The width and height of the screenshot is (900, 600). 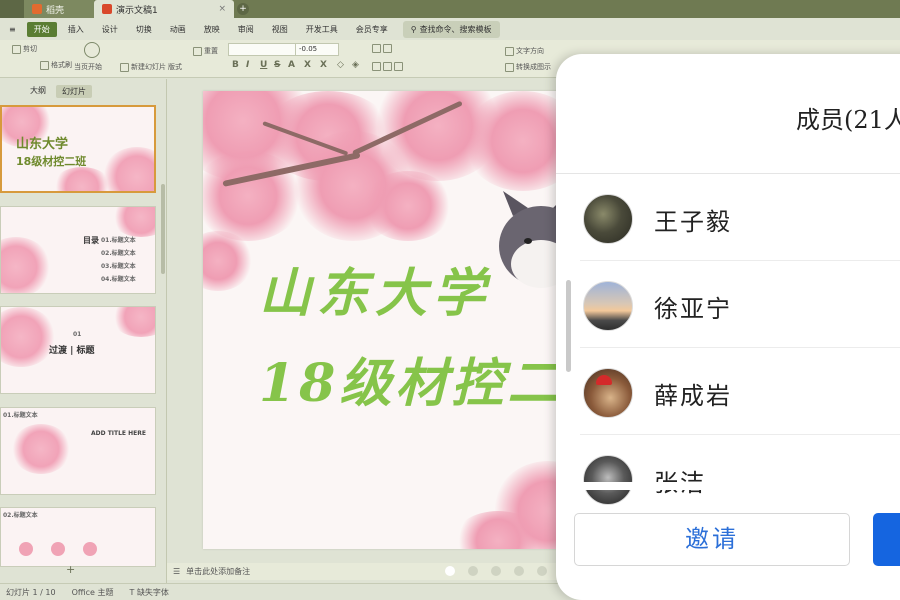 What do you see at coordinates (42, 144) in the screenshot?
I see `thumb-1-title: 山东大学` at bounding box center [42, 144].